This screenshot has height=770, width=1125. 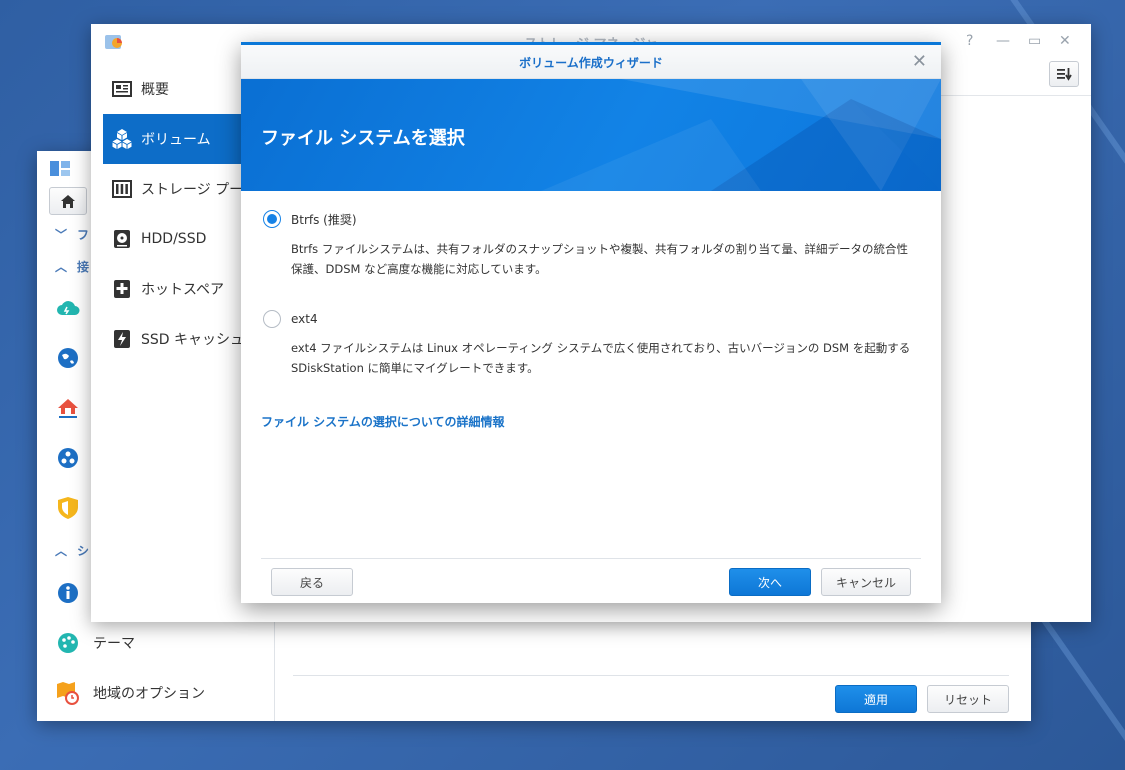 I want to click on wizard-step-heading: ファイル システムを選択, so click(x=363, y=138).